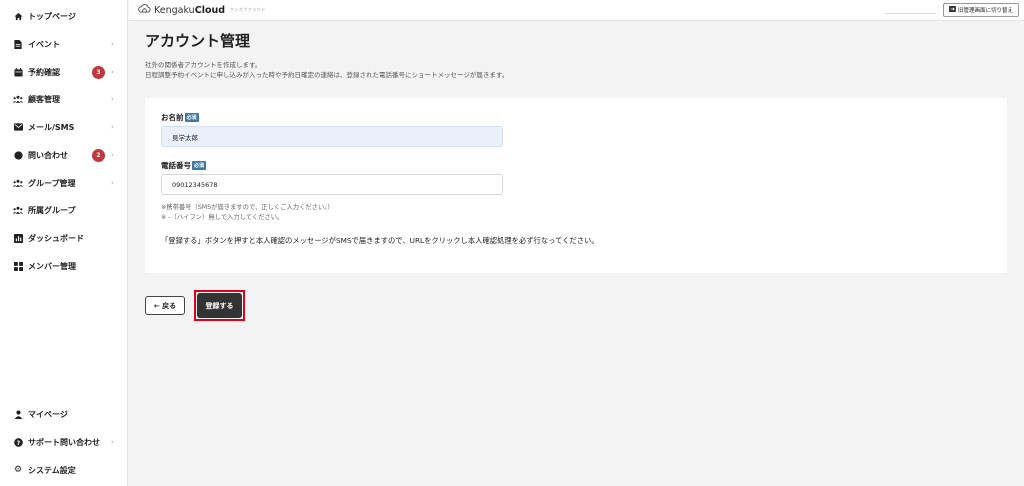 The height and width of the screenshot is (486, 1024). Describe the element at coordinates (52, 210) in the screenshot. I see `sidebar-item-label: 所属グループ` at that location.